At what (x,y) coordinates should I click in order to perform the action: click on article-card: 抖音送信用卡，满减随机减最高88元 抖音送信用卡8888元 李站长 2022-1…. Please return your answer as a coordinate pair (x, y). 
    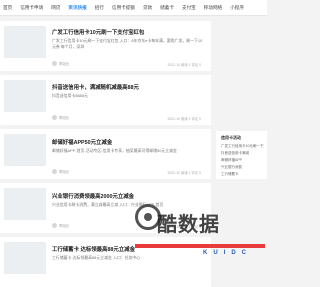
    Looking at the image, I should click on (105, 100).